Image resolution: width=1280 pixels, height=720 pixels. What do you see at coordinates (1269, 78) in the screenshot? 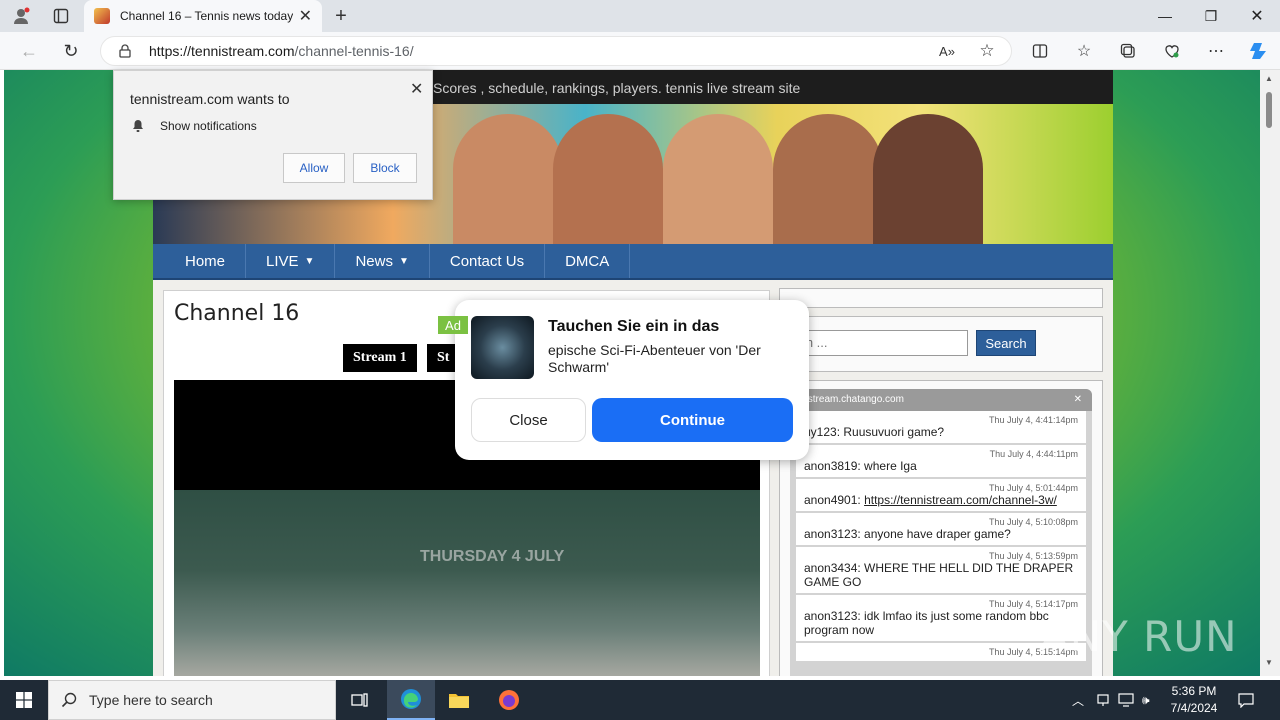
I see `scroll-up-icon: ▲` at bounding box center [1269, 78].